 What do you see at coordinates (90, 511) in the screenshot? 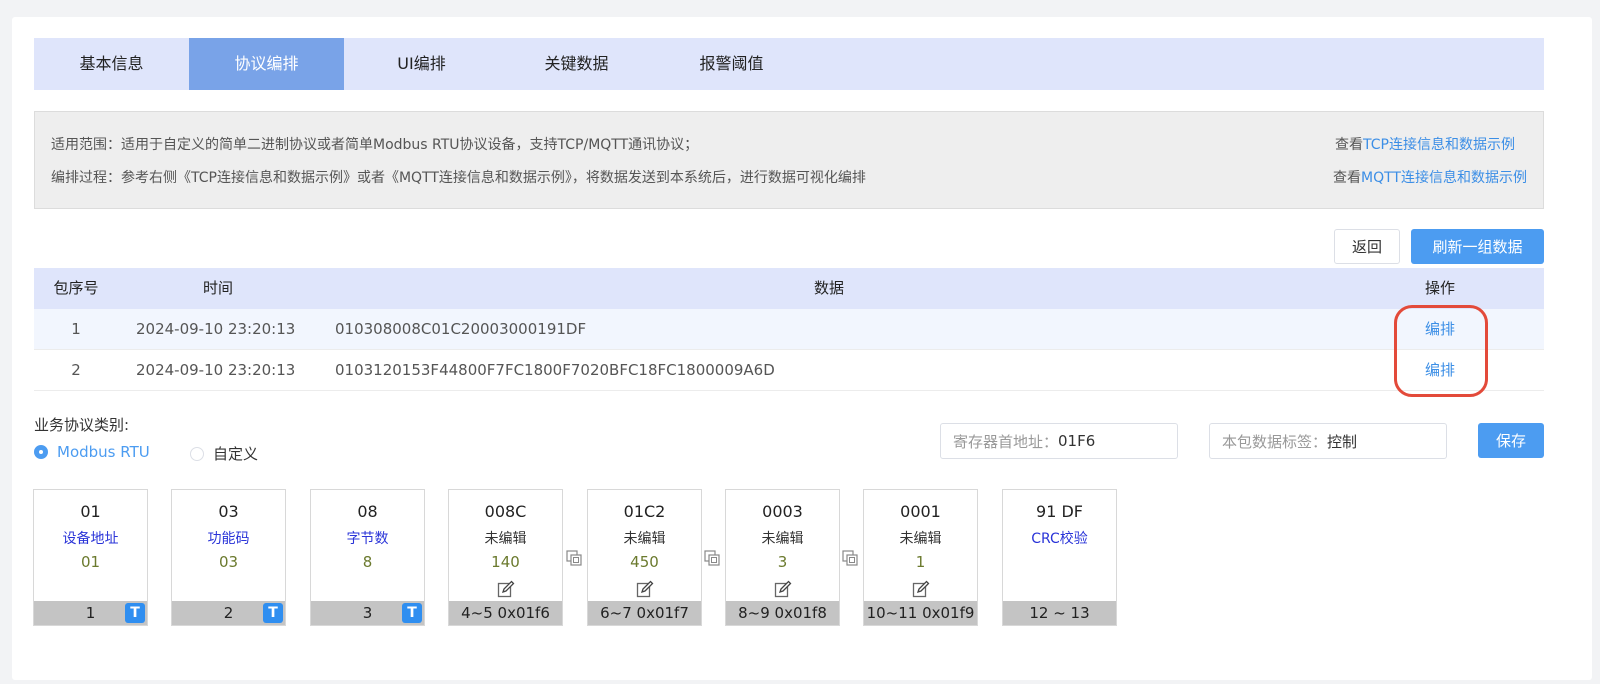
I see `block-hex: 01` at bounding box center [90, 511].